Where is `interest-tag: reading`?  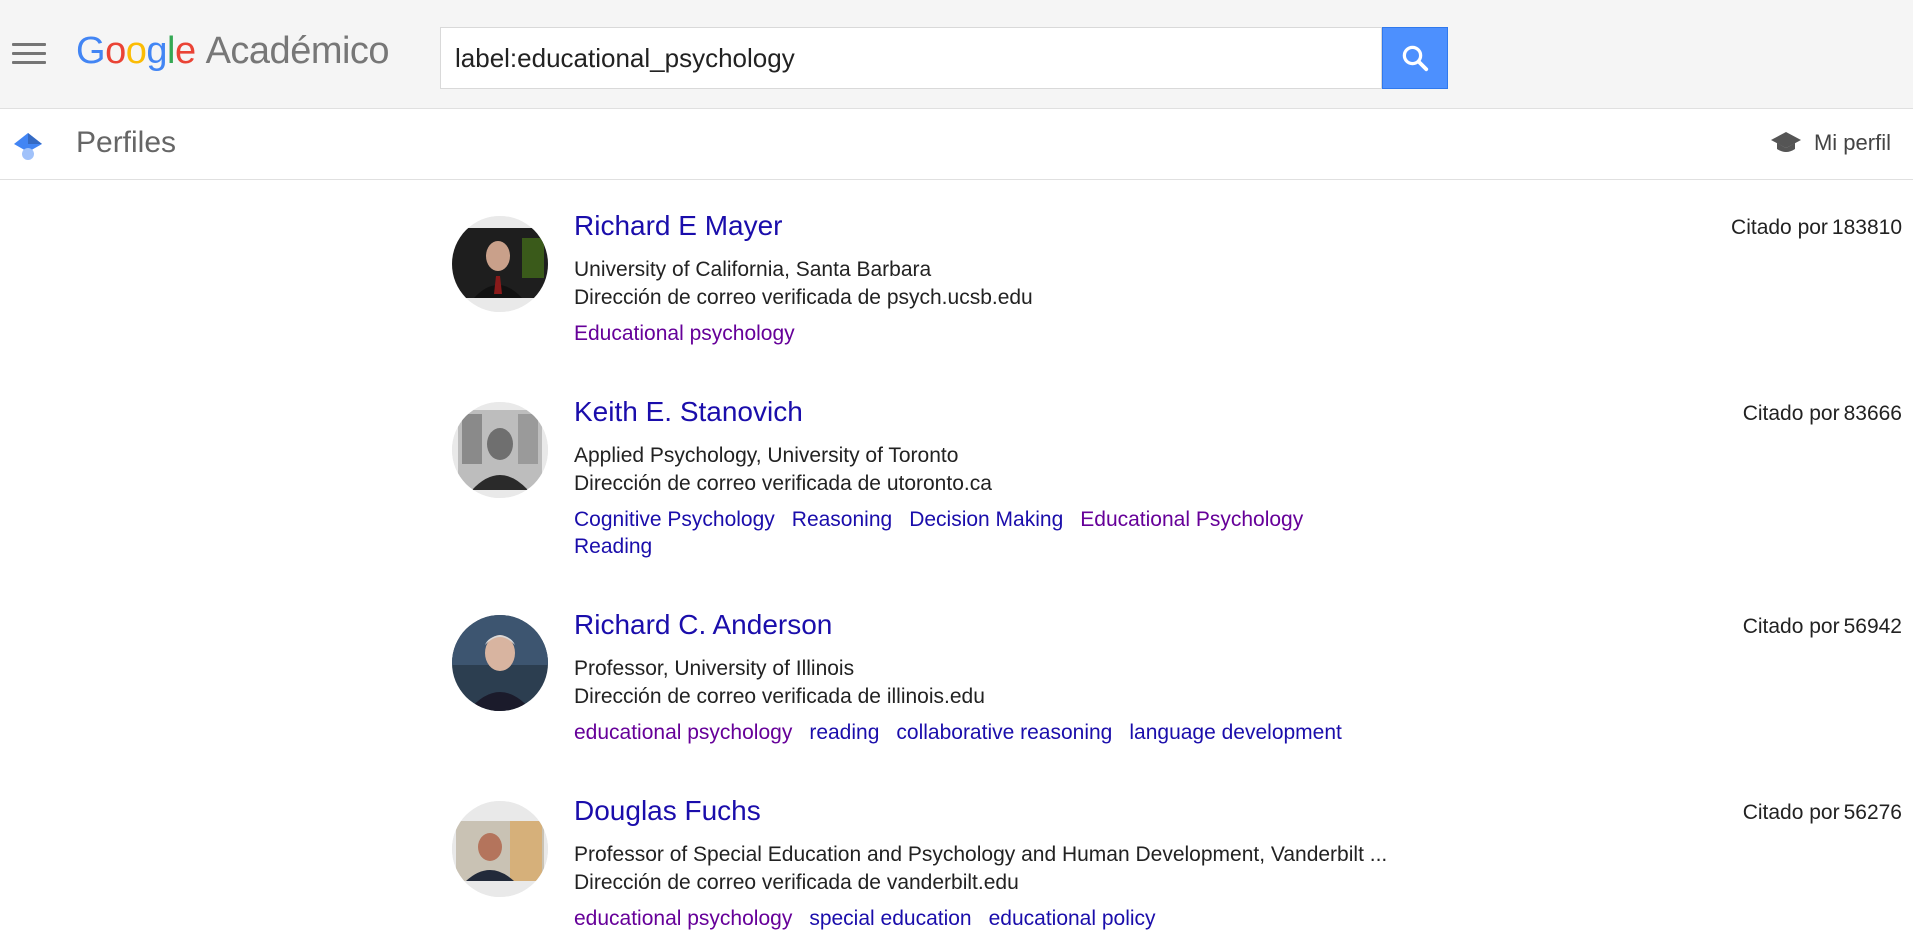
interest-tag: reading is located at coordinates (844, 732).